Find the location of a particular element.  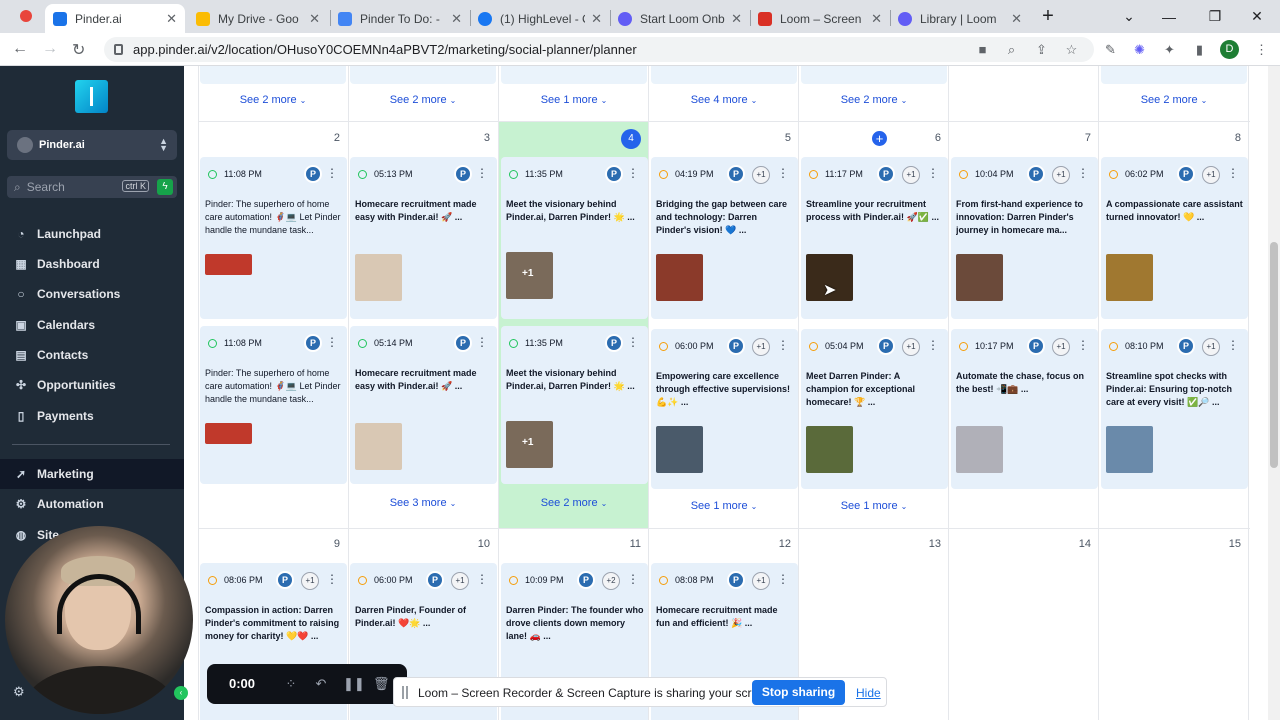

location-switcher: Pinder.ai ▲ ▼ is located at coordinates (92, 145).